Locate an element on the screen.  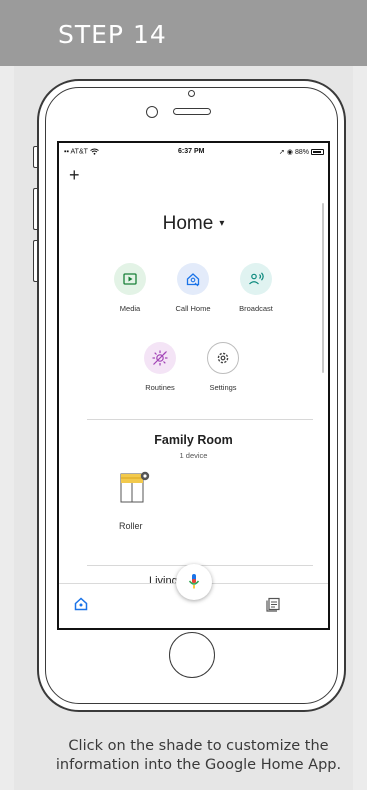
phone-speaker is located at coordinates (192, 111).